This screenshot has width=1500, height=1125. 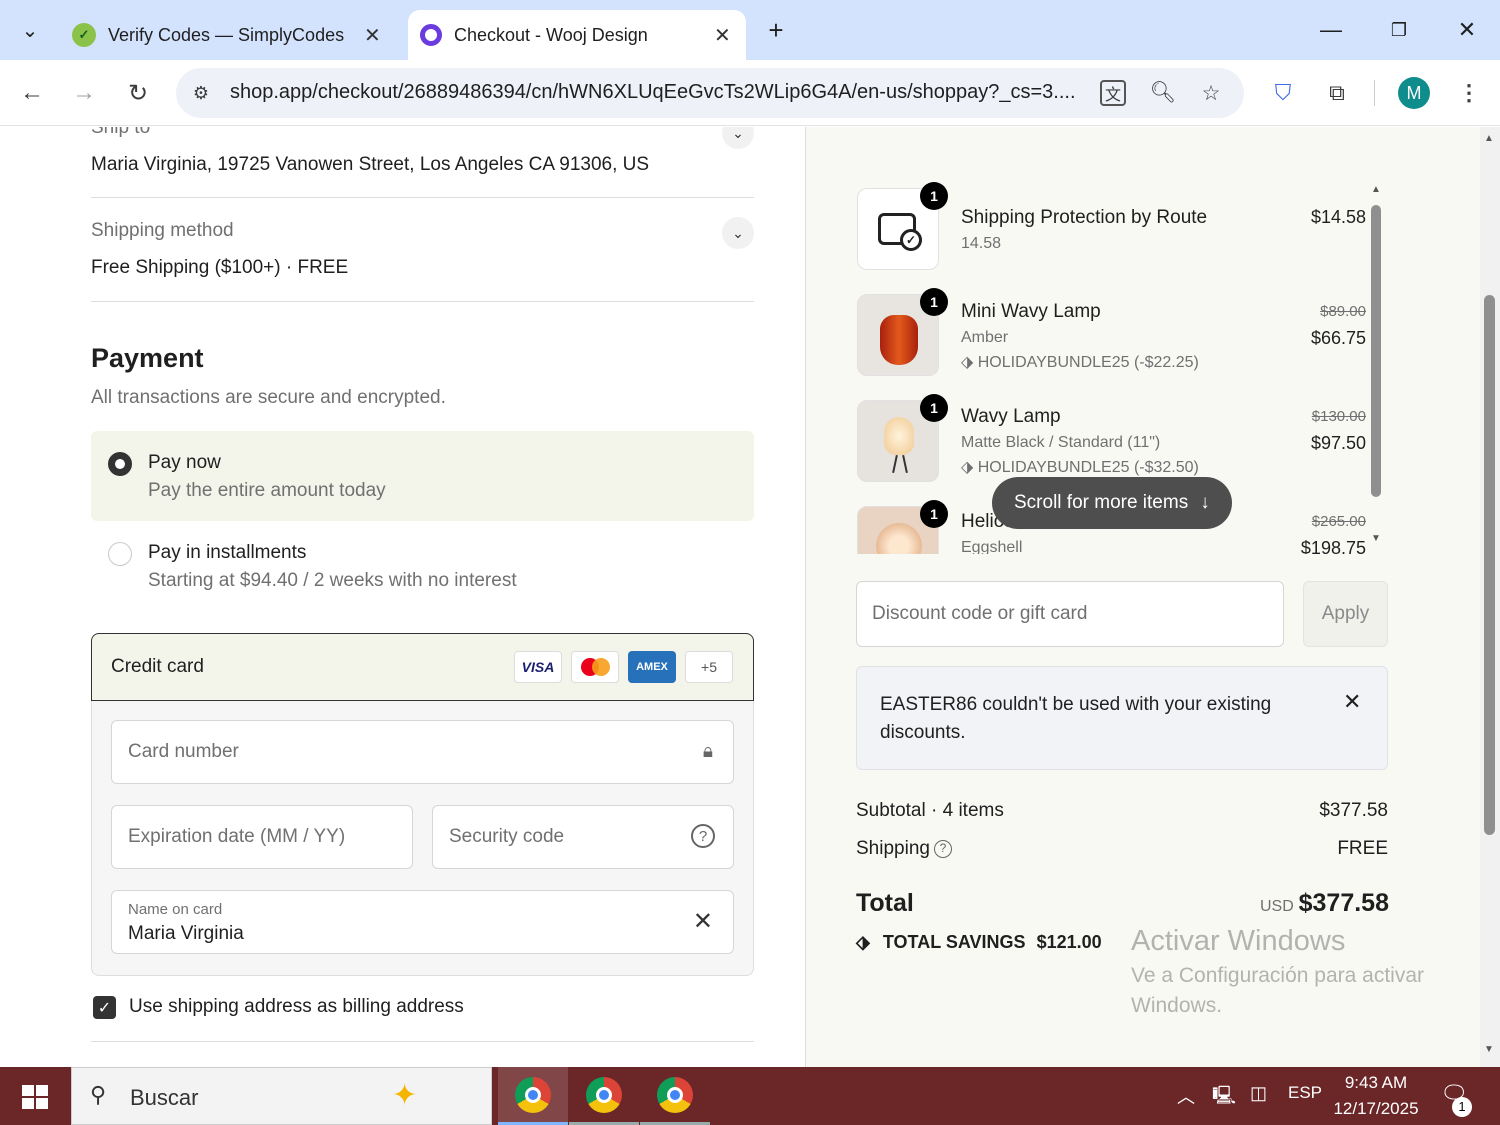 I want to click on translate-icon: 文, so click(x=1113, y=93).